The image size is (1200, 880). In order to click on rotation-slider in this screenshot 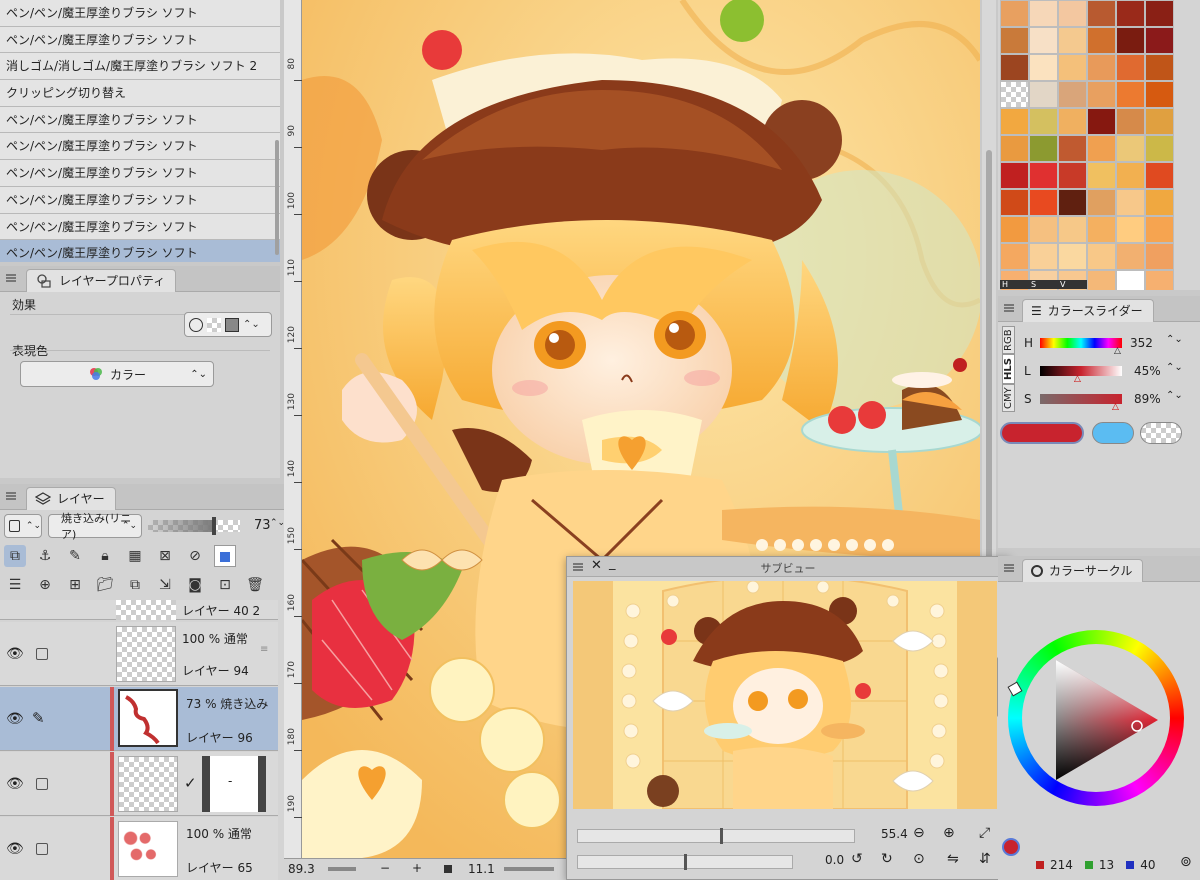, I will do `click(529, 869)`.